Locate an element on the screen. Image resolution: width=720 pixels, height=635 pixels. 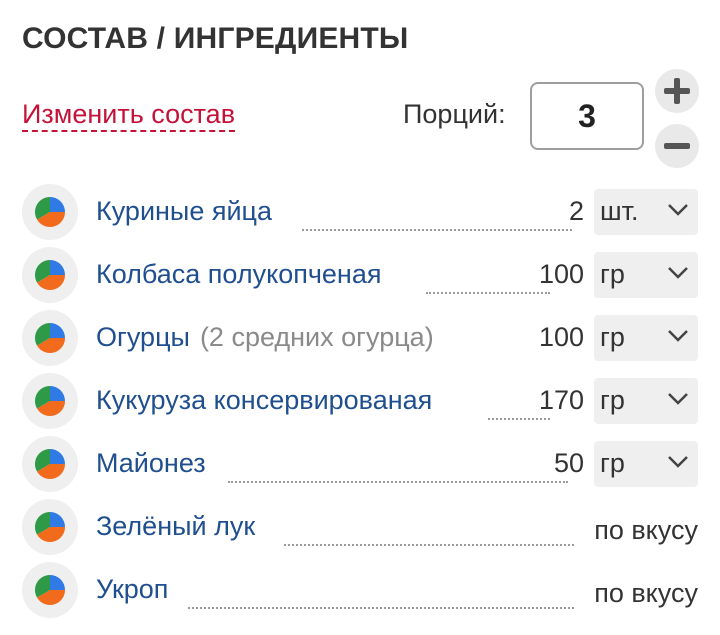
unit-select: шт. is located at coordinates (646, 212).